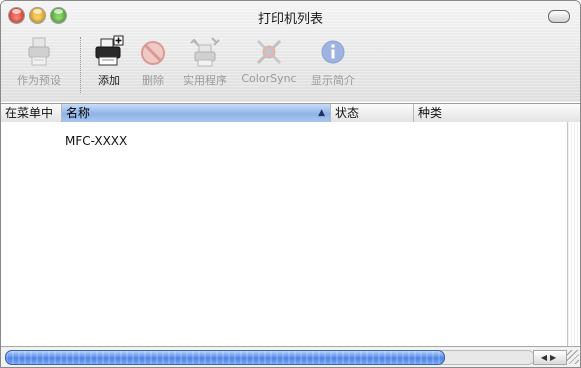  I want to click on column-status-label: 状态, so click(347, 113).